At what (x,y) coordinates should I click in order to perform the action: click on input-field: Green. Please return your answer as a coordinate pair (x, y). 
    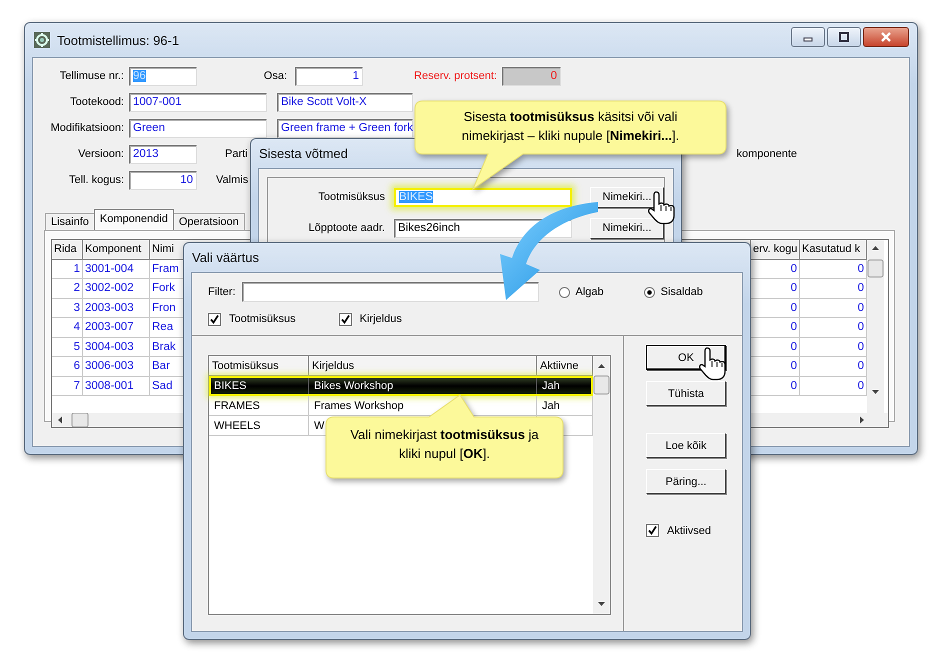
    Looking at the image, I should click on (198, 128).